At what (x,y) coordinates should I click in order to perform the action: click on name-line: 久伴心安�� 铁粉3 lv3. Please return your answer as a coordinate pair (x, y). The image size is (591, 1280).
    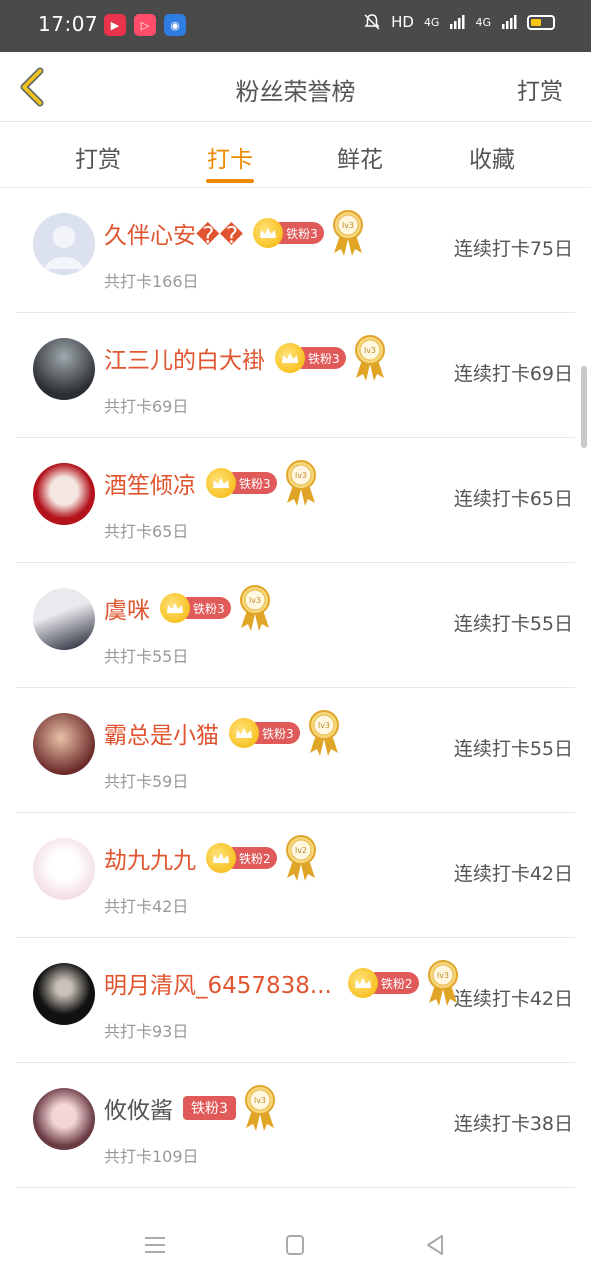
    Looking at the image, I should click on (235, 233).